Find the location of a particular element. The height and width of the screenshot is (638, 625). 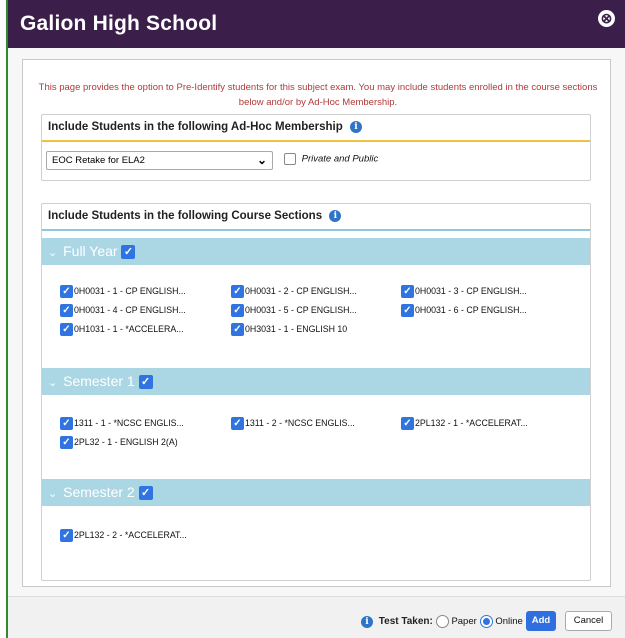

test-taken-group: i Test Taken: Paper Online is located at coordinates (442, 621).